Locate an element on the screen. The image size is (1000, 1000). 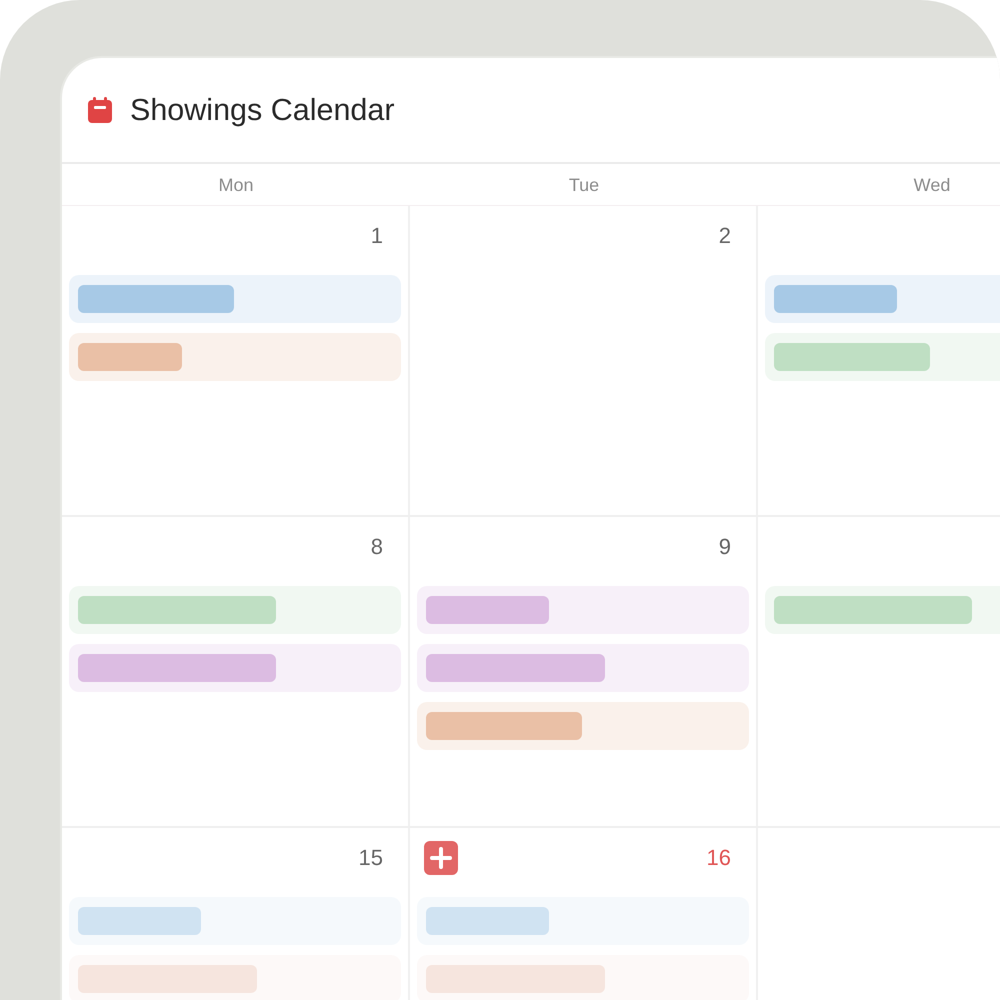
weekday-label: Wed is located at coordinates (932, 185).